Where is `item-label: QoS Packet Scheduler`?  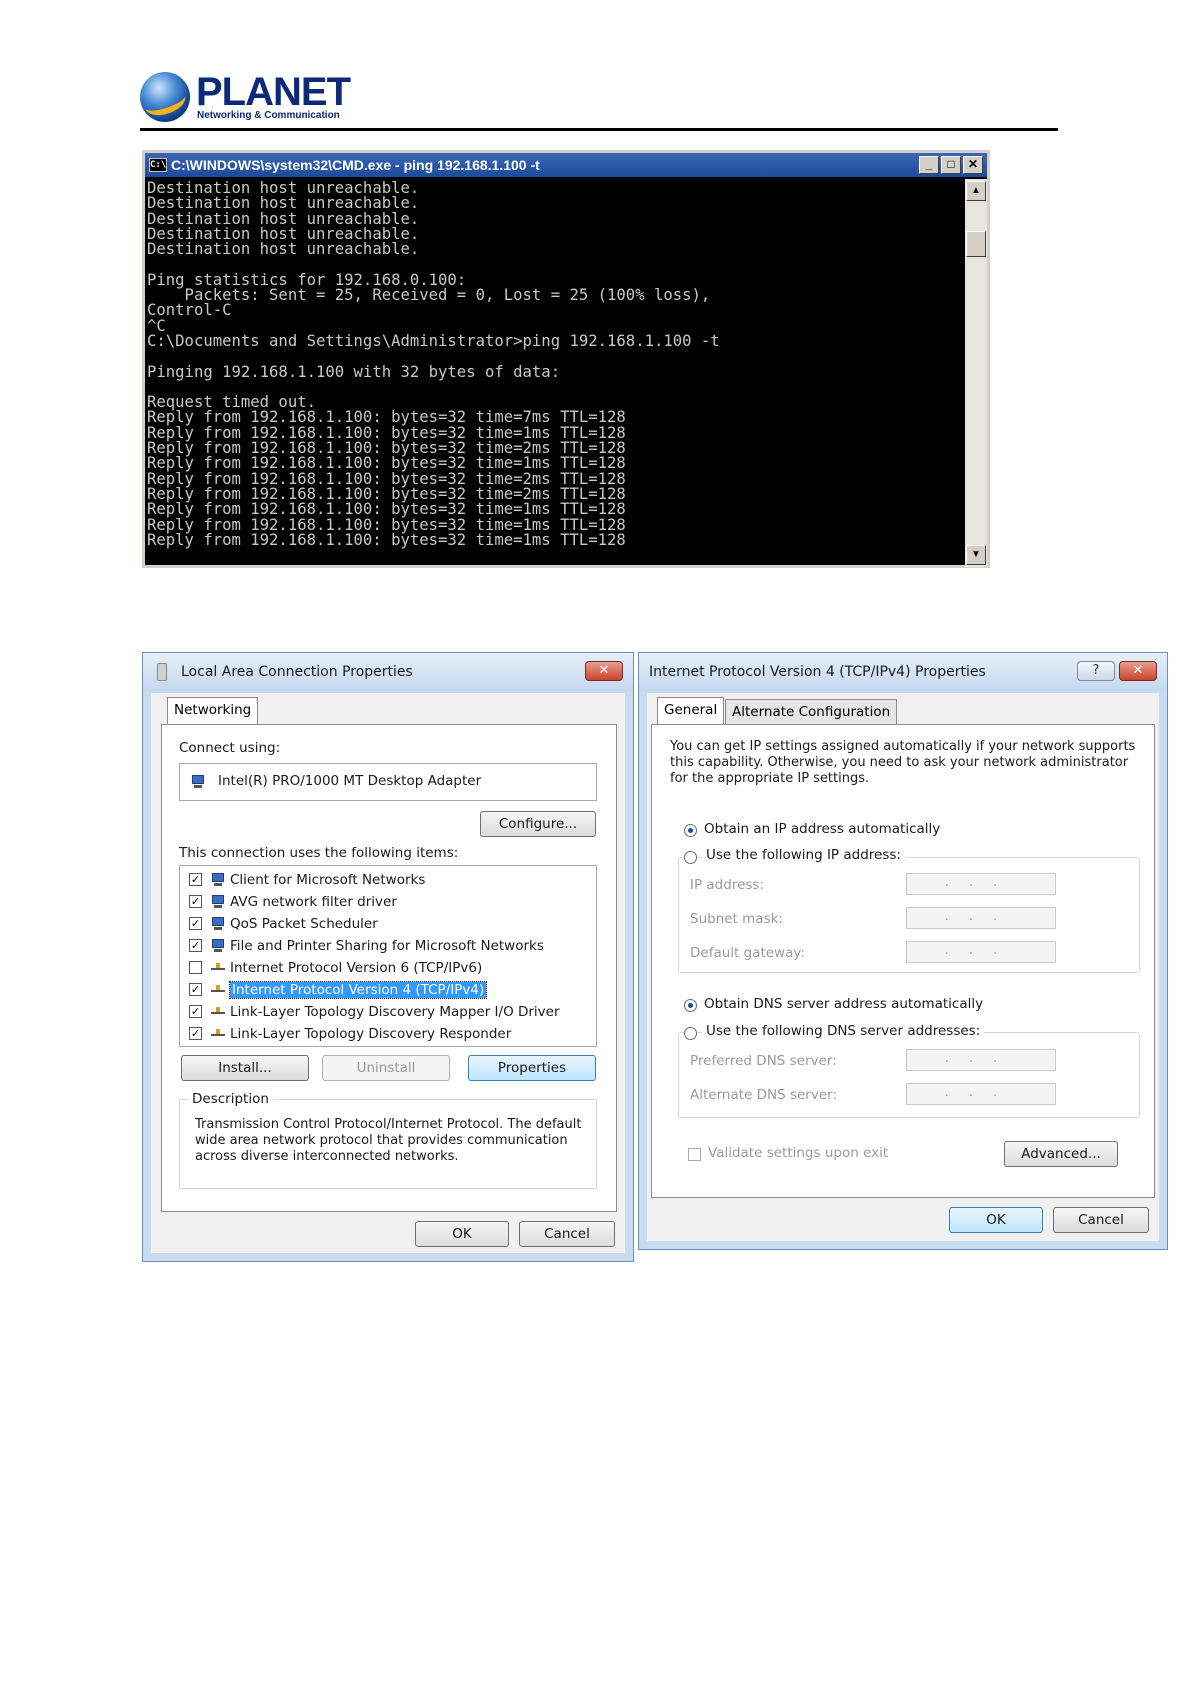 item-label: QoS Packet Scheduler is located at coordinates (304, 924).